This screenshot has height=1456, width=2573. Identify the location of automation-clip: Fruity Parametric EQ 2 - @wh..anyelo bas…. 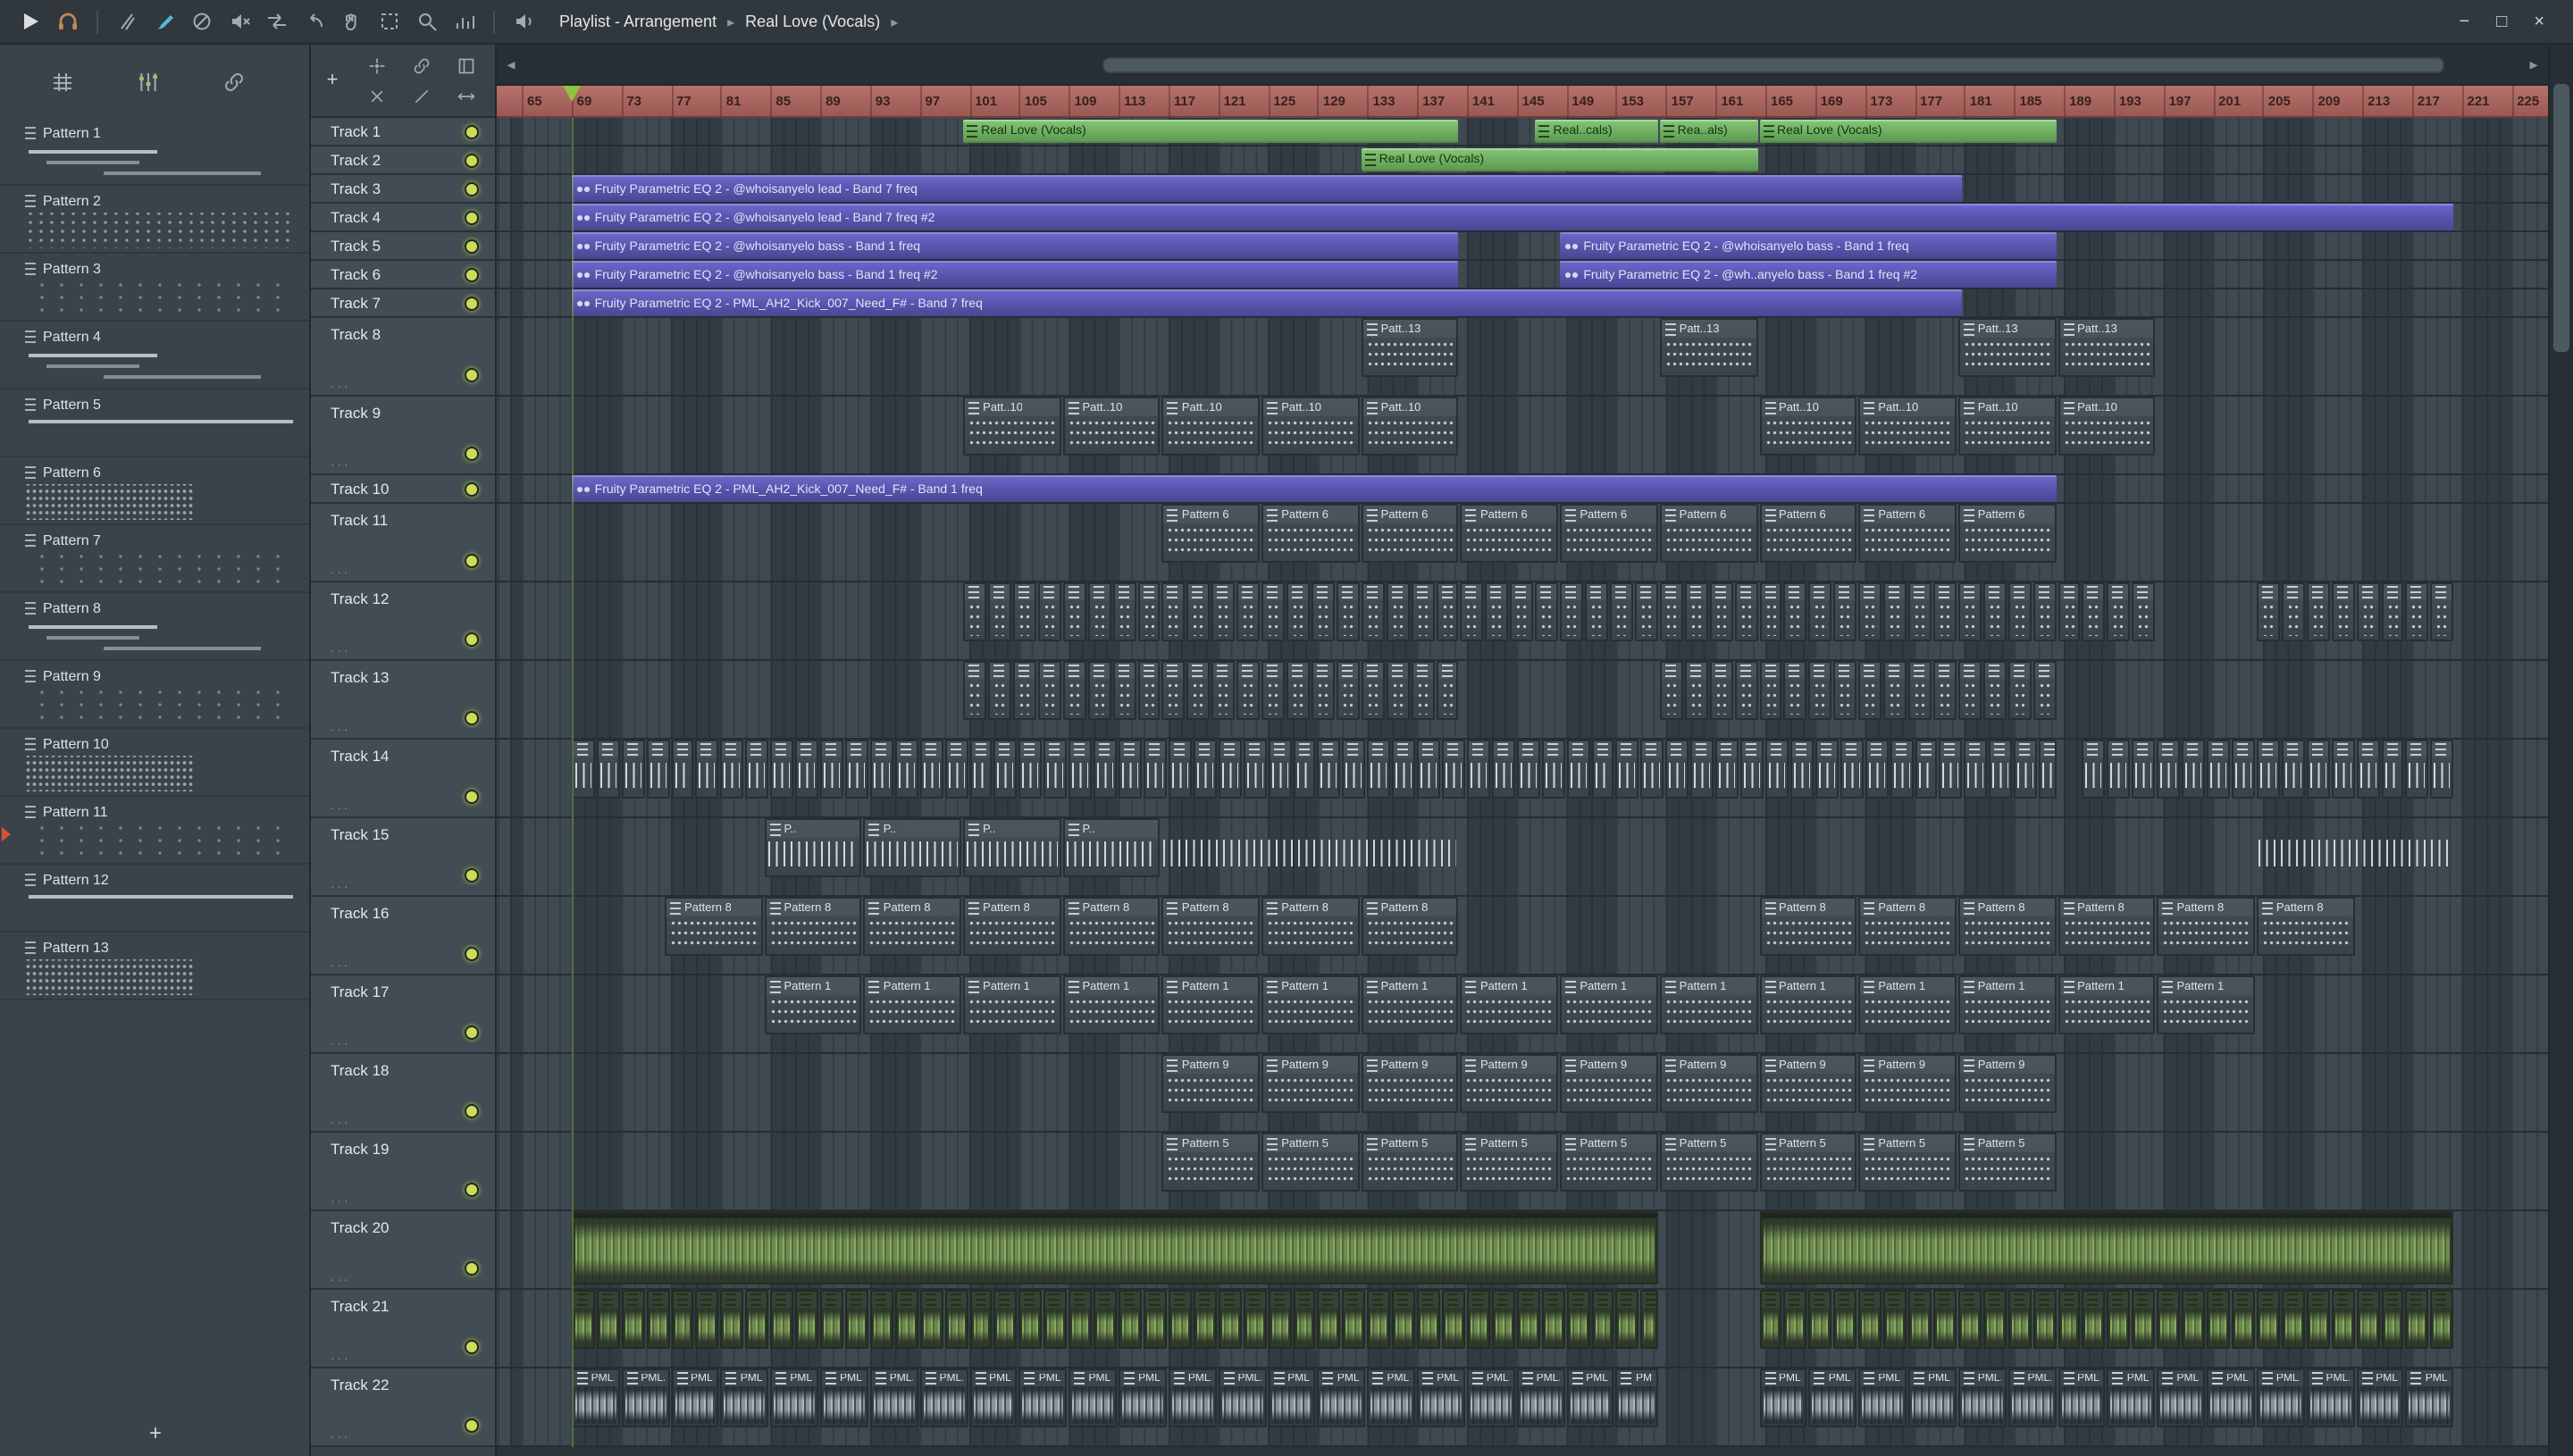
(1808, 274).